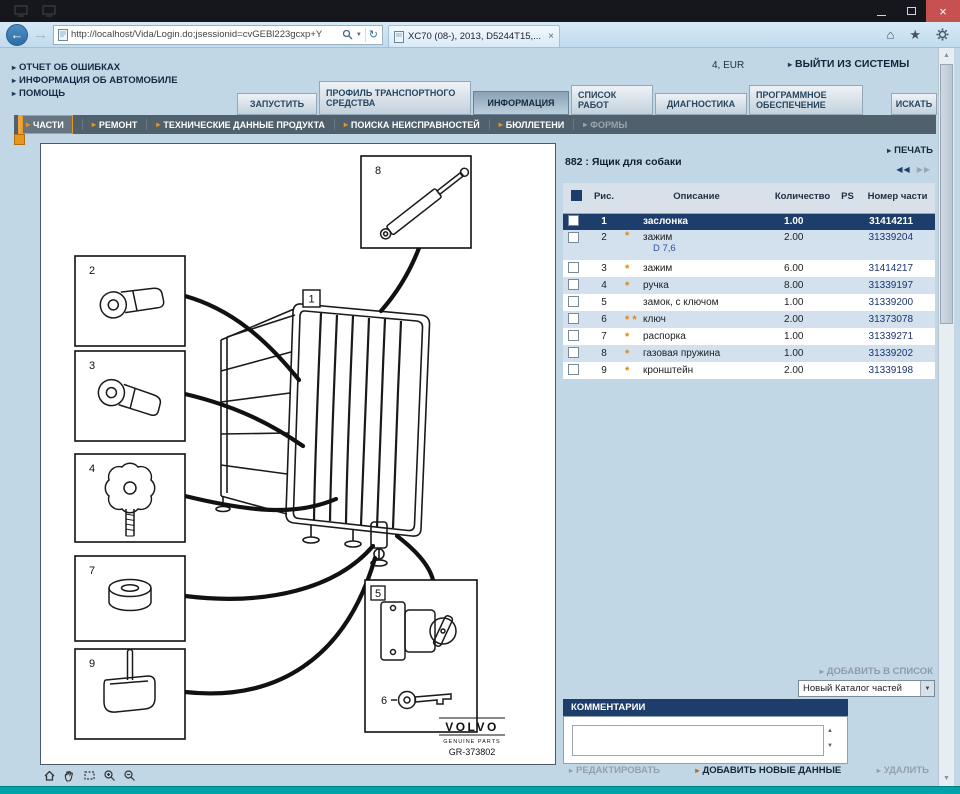 The height and width of the screenshot is (794, 960). I want to click on scroll-down-icon: ▼, so click(946, 778).